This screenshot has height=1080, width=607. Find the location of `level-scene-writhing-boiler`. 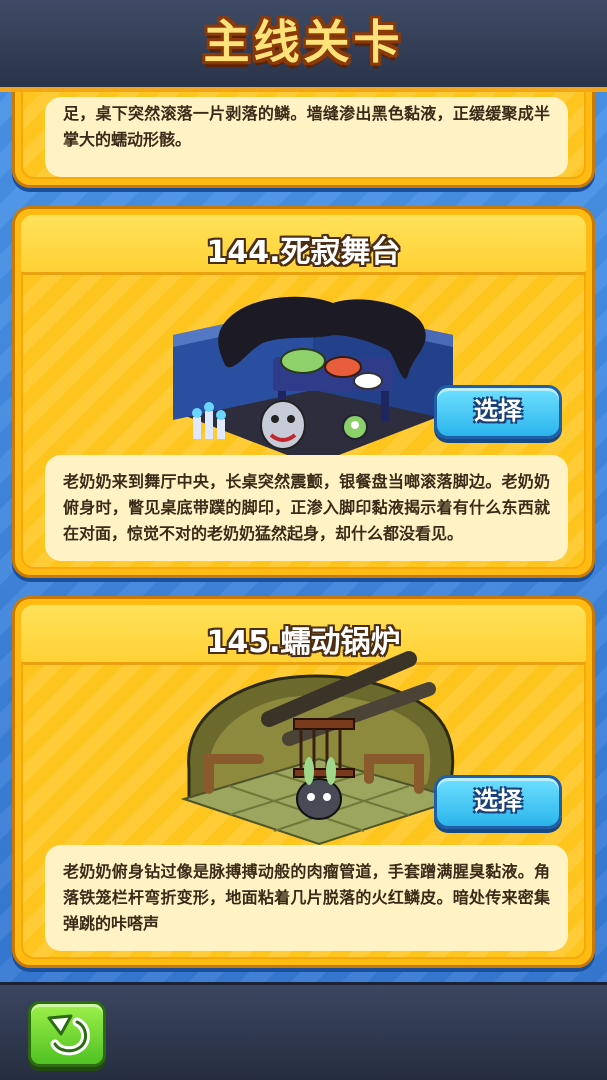

level-scene-writhing-boiler is located at coordinates (321, 748).